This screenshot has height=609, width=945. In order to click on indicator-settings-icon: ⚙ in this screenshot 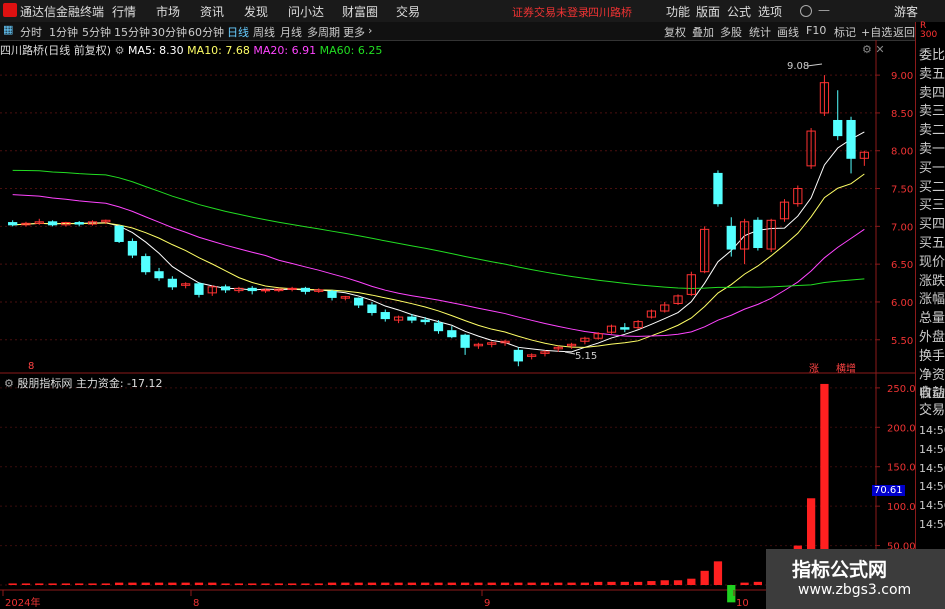, I will do `click(10, 383)`.